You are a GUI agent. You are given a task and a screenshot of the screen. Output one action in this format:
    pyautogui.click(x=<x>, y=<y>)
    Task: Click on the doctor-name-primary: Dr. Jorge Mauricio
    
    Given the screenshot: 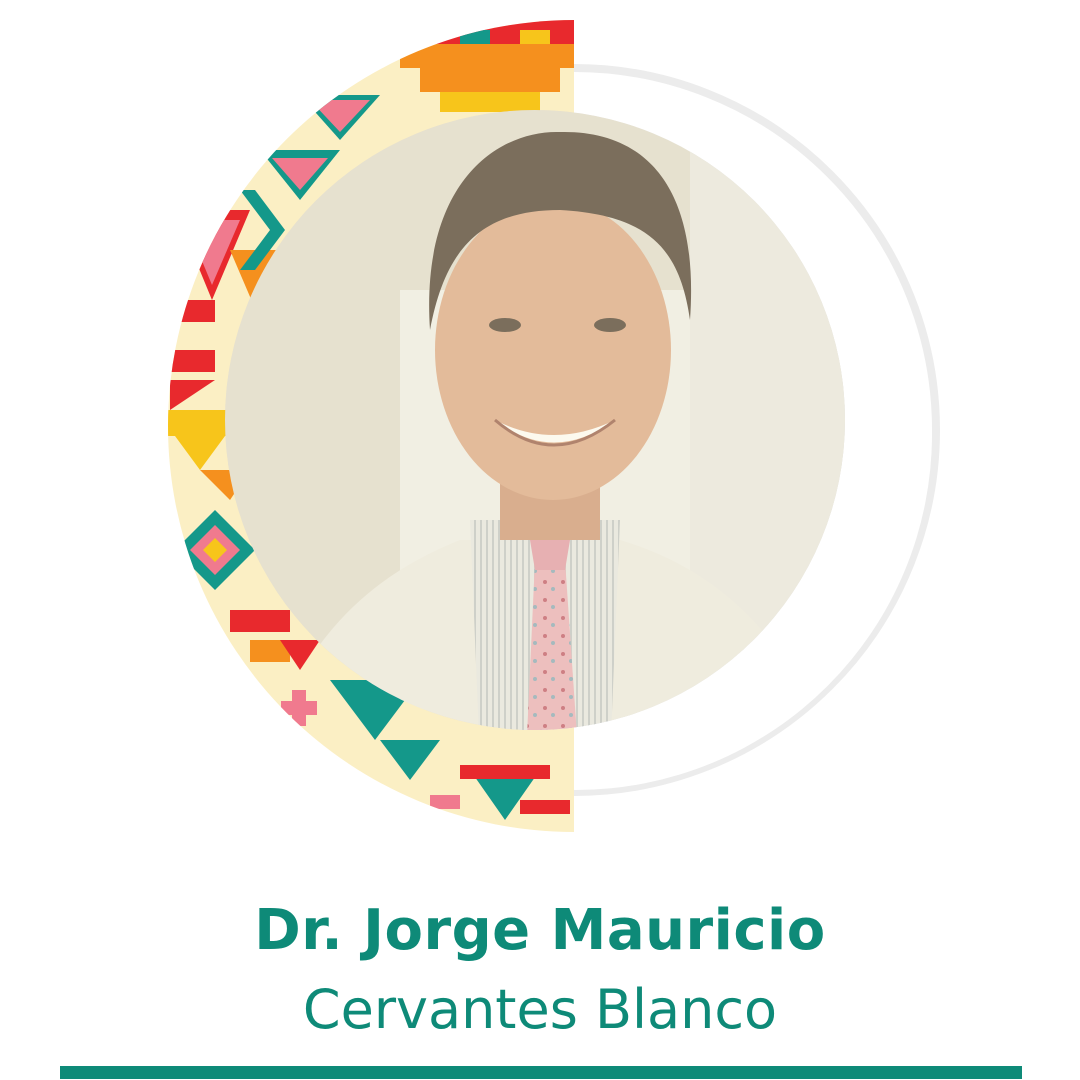 What is the action you would take?
    pyautogui.click(x=540, y=930)
    